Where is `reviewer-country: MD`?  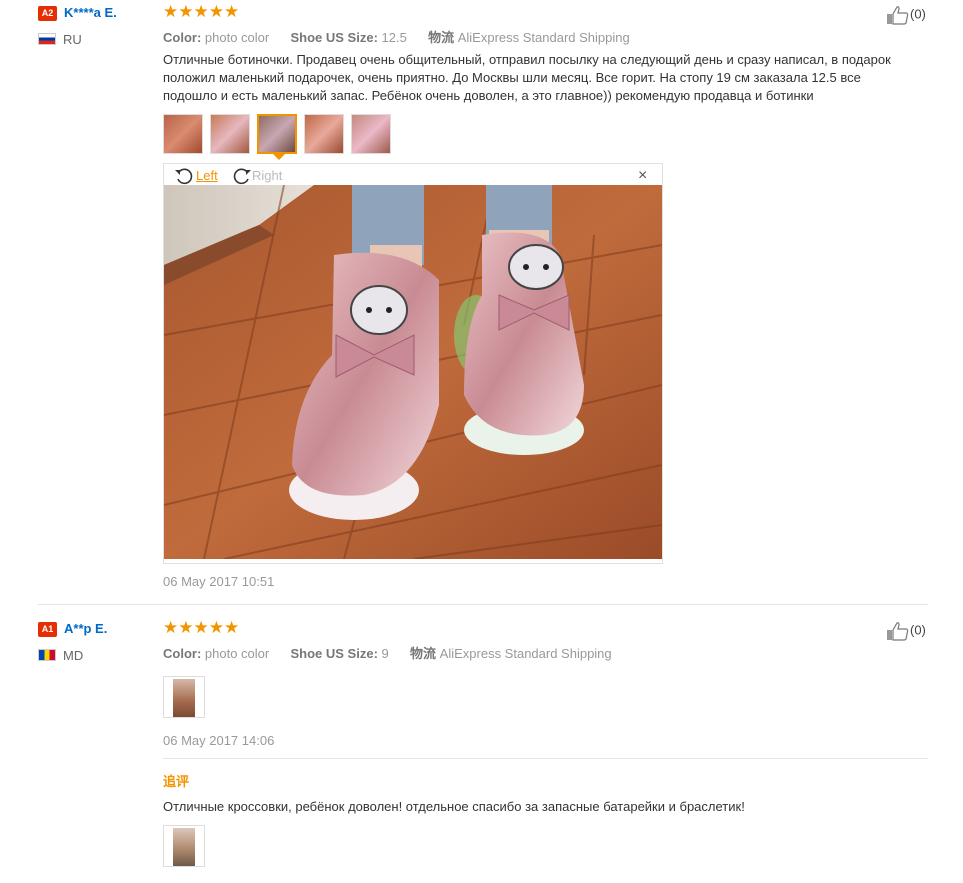 reviewer-country: MD is located at coordinates (73, 655).